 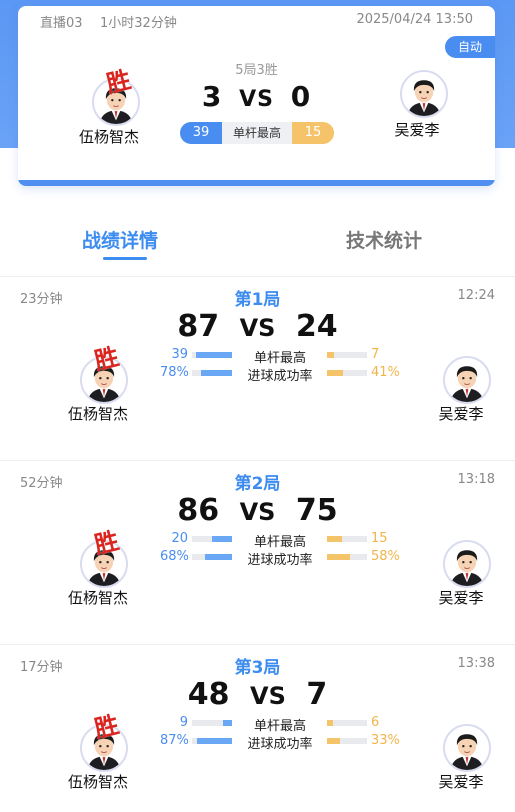 I want to click on stat-right-value: 33%, so click(x=385, y=740).